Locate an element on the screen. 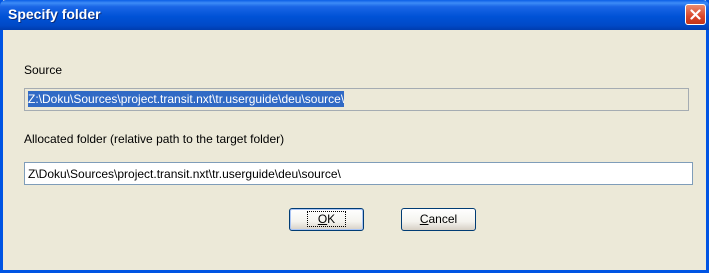 Image resolution: width=709 pixels, height=273 pixels. cancel-button-label: Cancel is located at coordinates (438, 219).